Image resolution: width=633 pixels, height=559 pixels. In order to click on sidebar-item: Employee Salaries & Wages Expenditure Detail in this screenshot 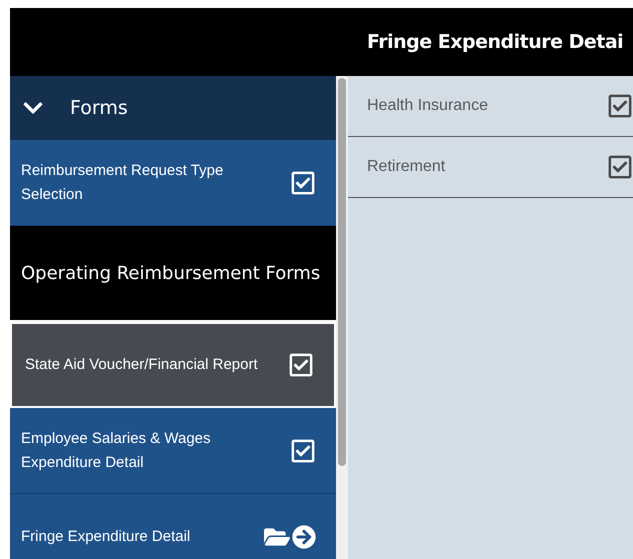, I will do `click(173, 451)`.